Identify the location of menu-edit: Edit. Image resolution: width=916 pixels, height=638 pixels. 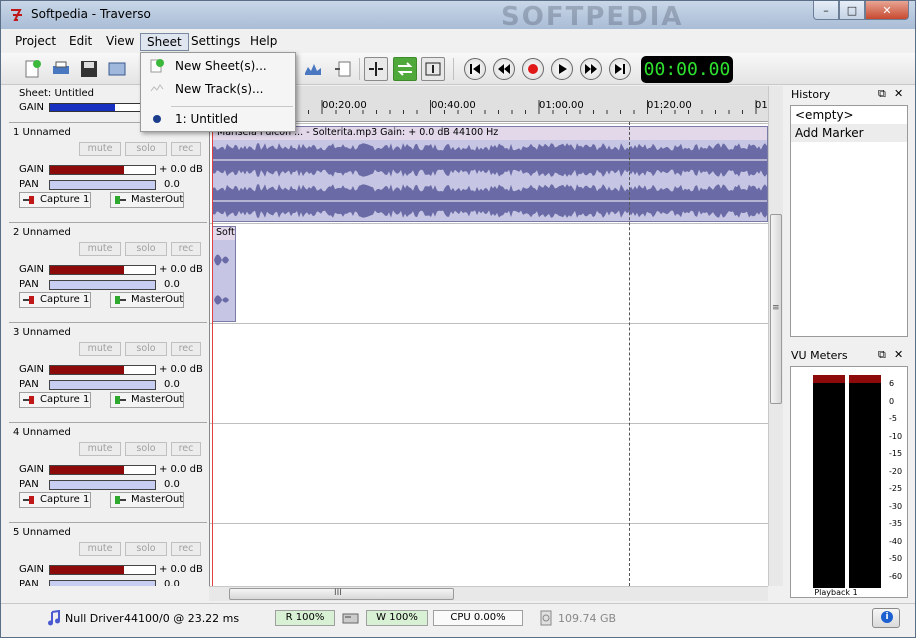
(80, 42).